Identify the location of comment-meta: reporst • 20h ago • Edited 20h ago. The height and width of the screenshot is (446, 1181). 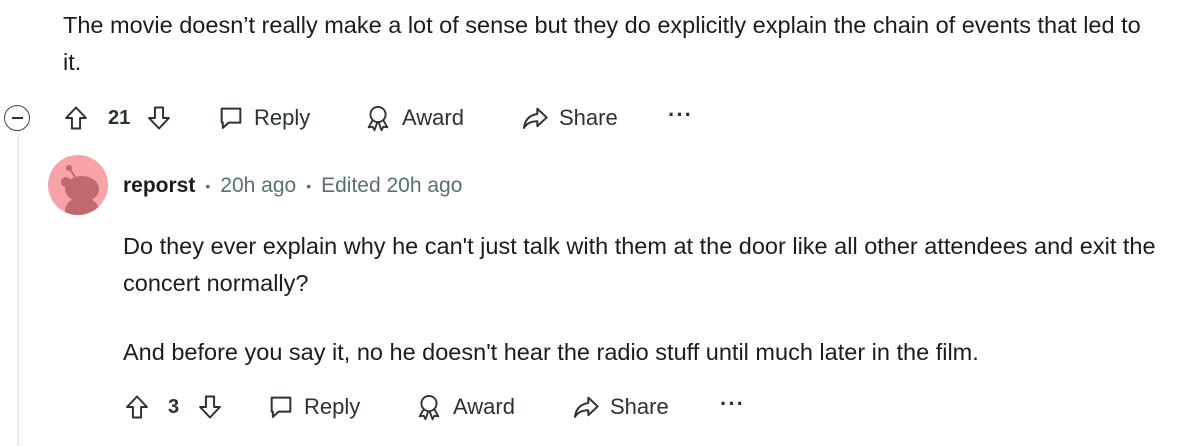
(292, 186).